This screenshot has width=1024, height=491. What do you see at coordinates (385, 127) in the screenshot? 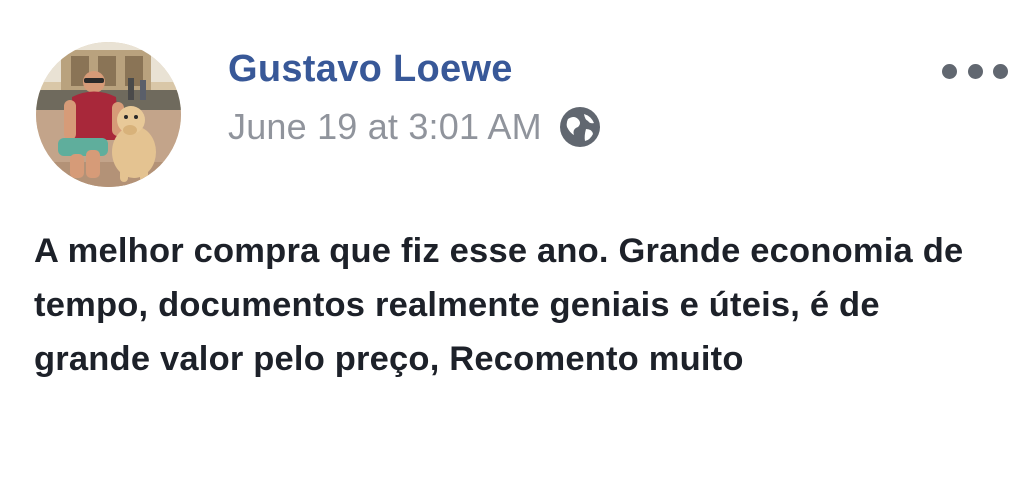
I see `post-timestamp: June 19 at 3:01 AM` at bounding box center [385, 127].